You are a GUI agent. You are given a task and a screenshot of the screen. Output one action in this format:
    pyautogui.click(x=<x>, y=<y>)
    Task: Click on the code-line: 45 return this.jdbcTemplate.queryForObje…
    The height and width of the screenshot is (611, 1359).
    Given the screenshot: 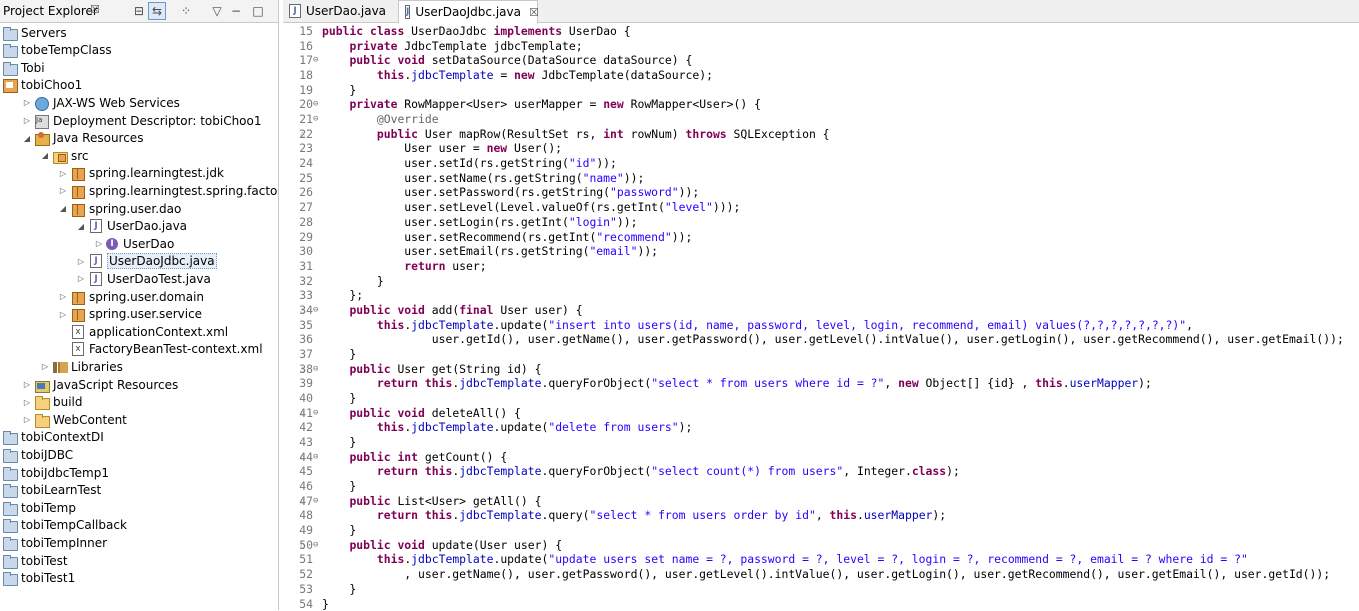 What is the action you would take?
    pyautogui.click(x=821, y=471)
    